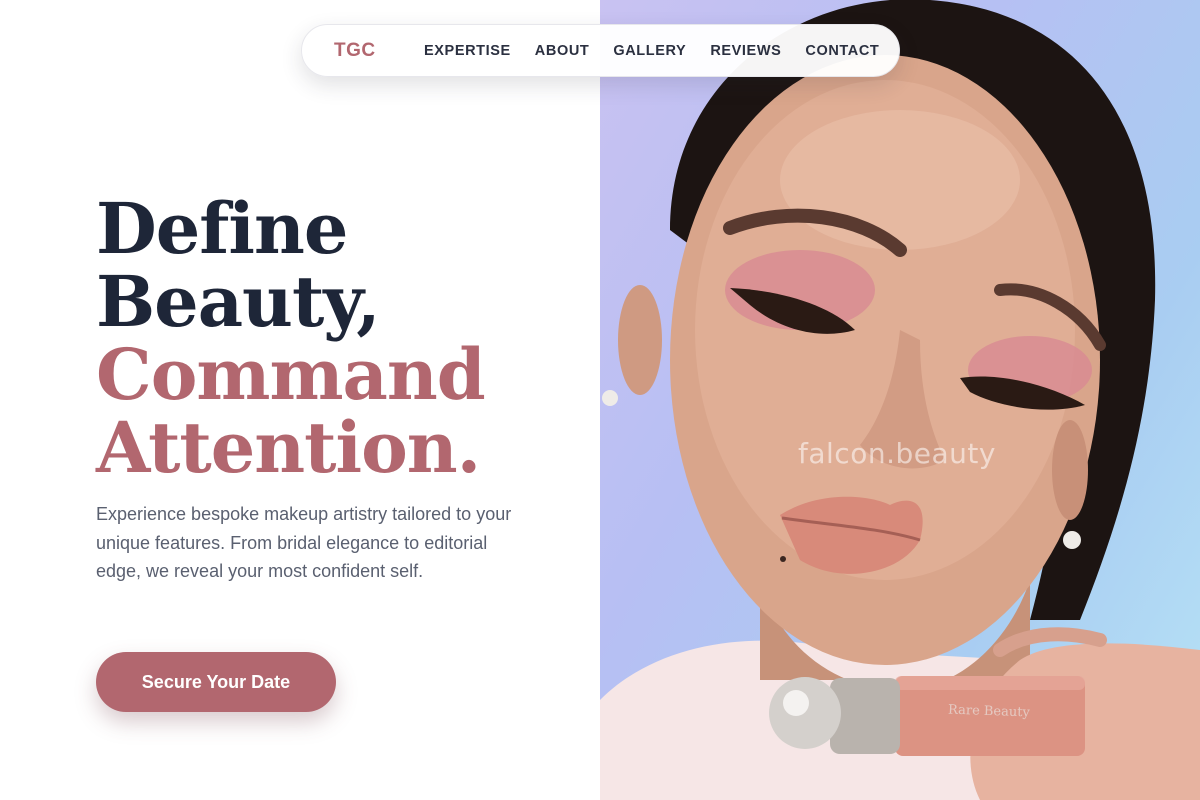 This screenshot has height=800, width=1200. I want to click on headline-line-command: Command, so click(291, 374).